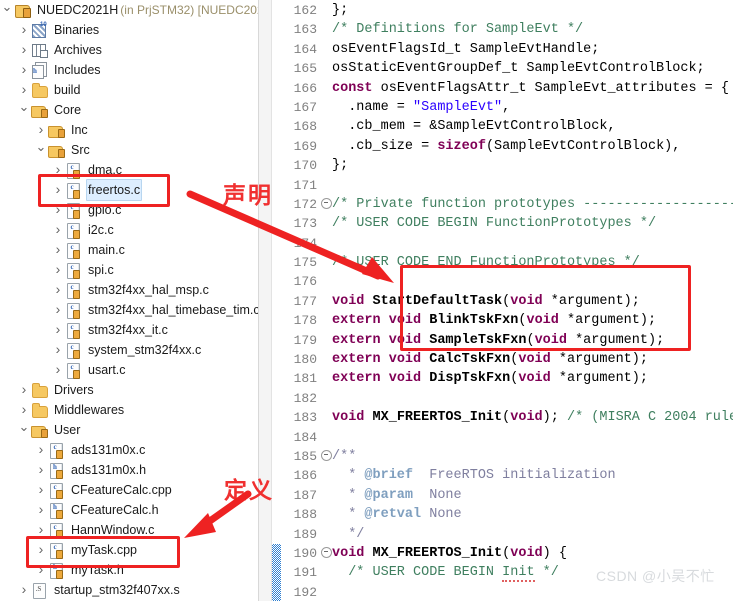 The width and height of the screenshot is (733, 601). What do you see at coordinates (507, 592) in the screenshot?
I see `code-line: 192` at bounding box center [507, 592].